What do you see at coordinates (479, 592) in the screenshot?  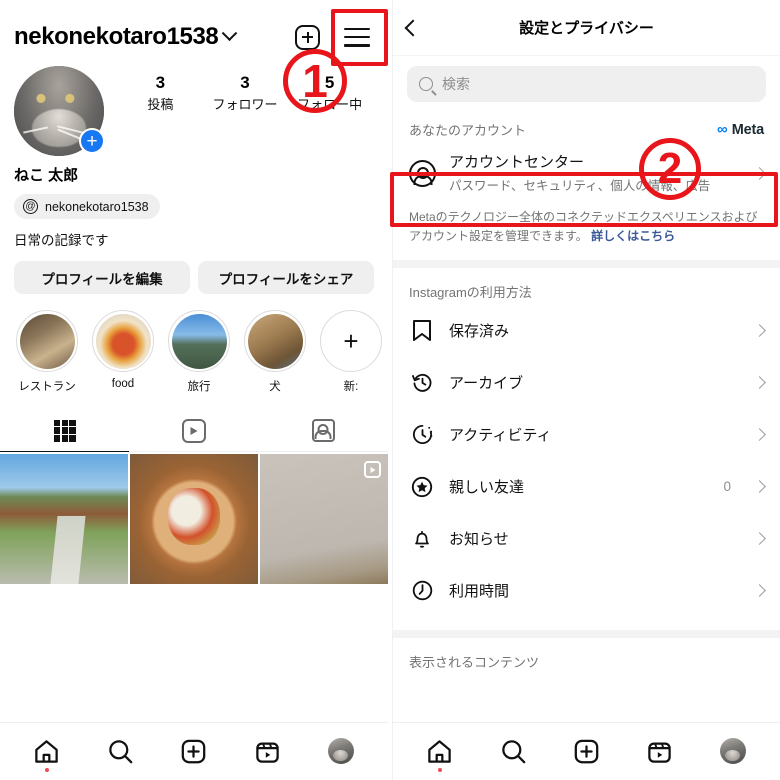 I see `settings-row-label: 利用時間` at bounding box center [479, 592].